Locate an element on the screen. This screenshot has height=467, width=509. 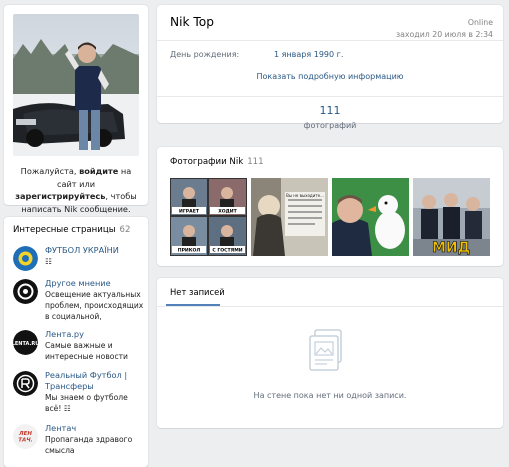
page-title: Лентач is located at coordinates (95, 428).